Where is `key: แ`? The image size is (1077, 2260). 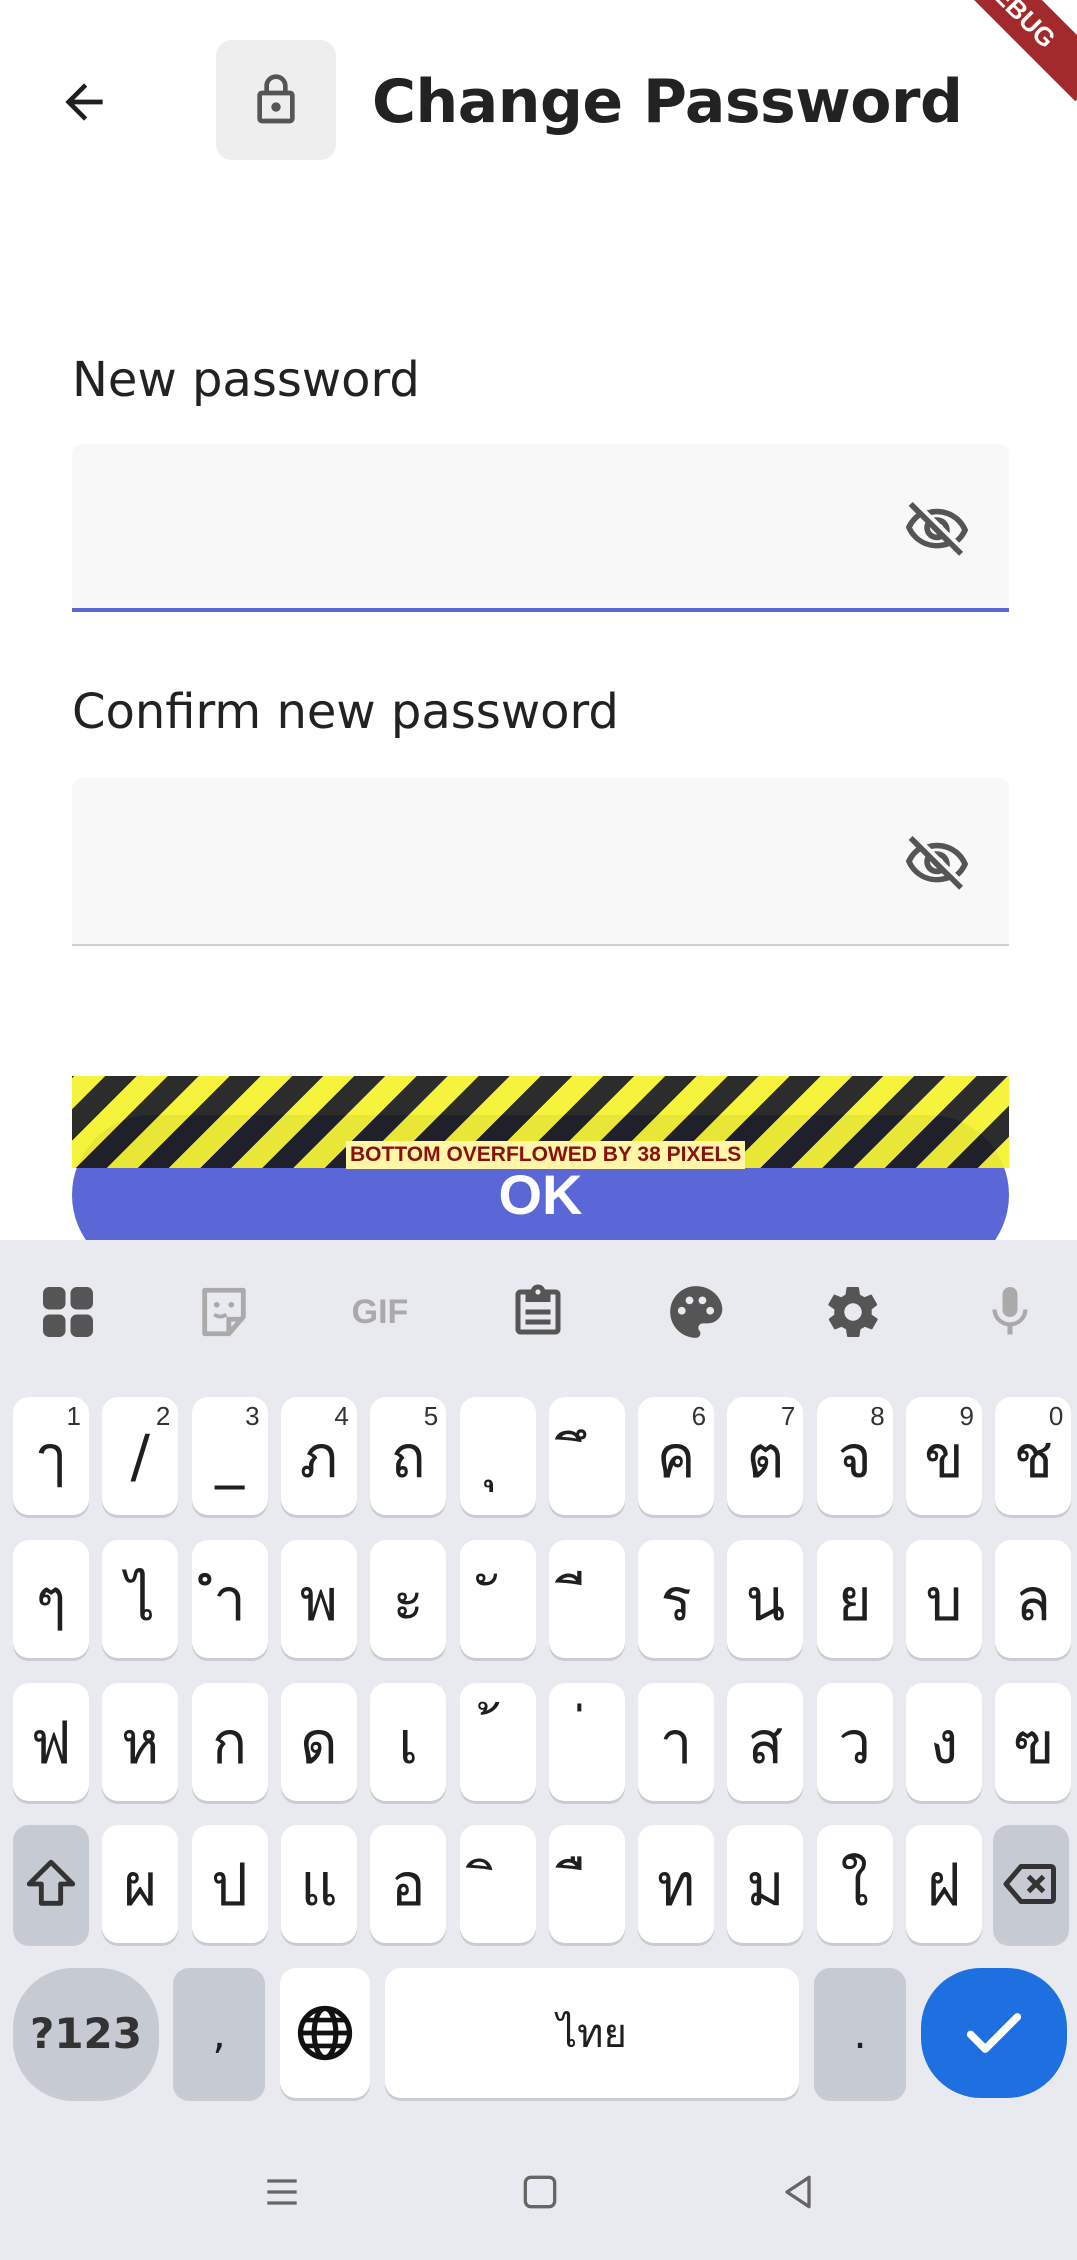
key: แ is located at coordinates (318, 1884).